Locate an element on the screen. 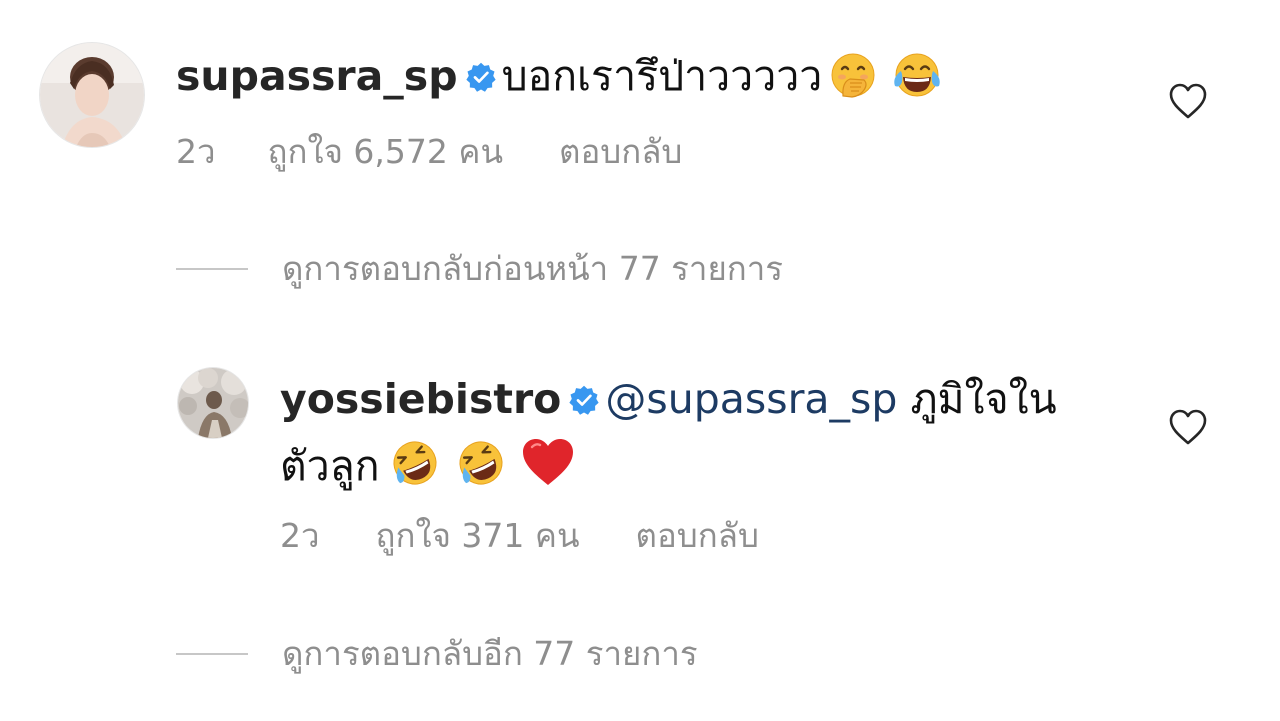  view-previous-replies-label: ดูการตอบกลับก่อนหน้า 77 รายการ is located at coordinates (532, 269).